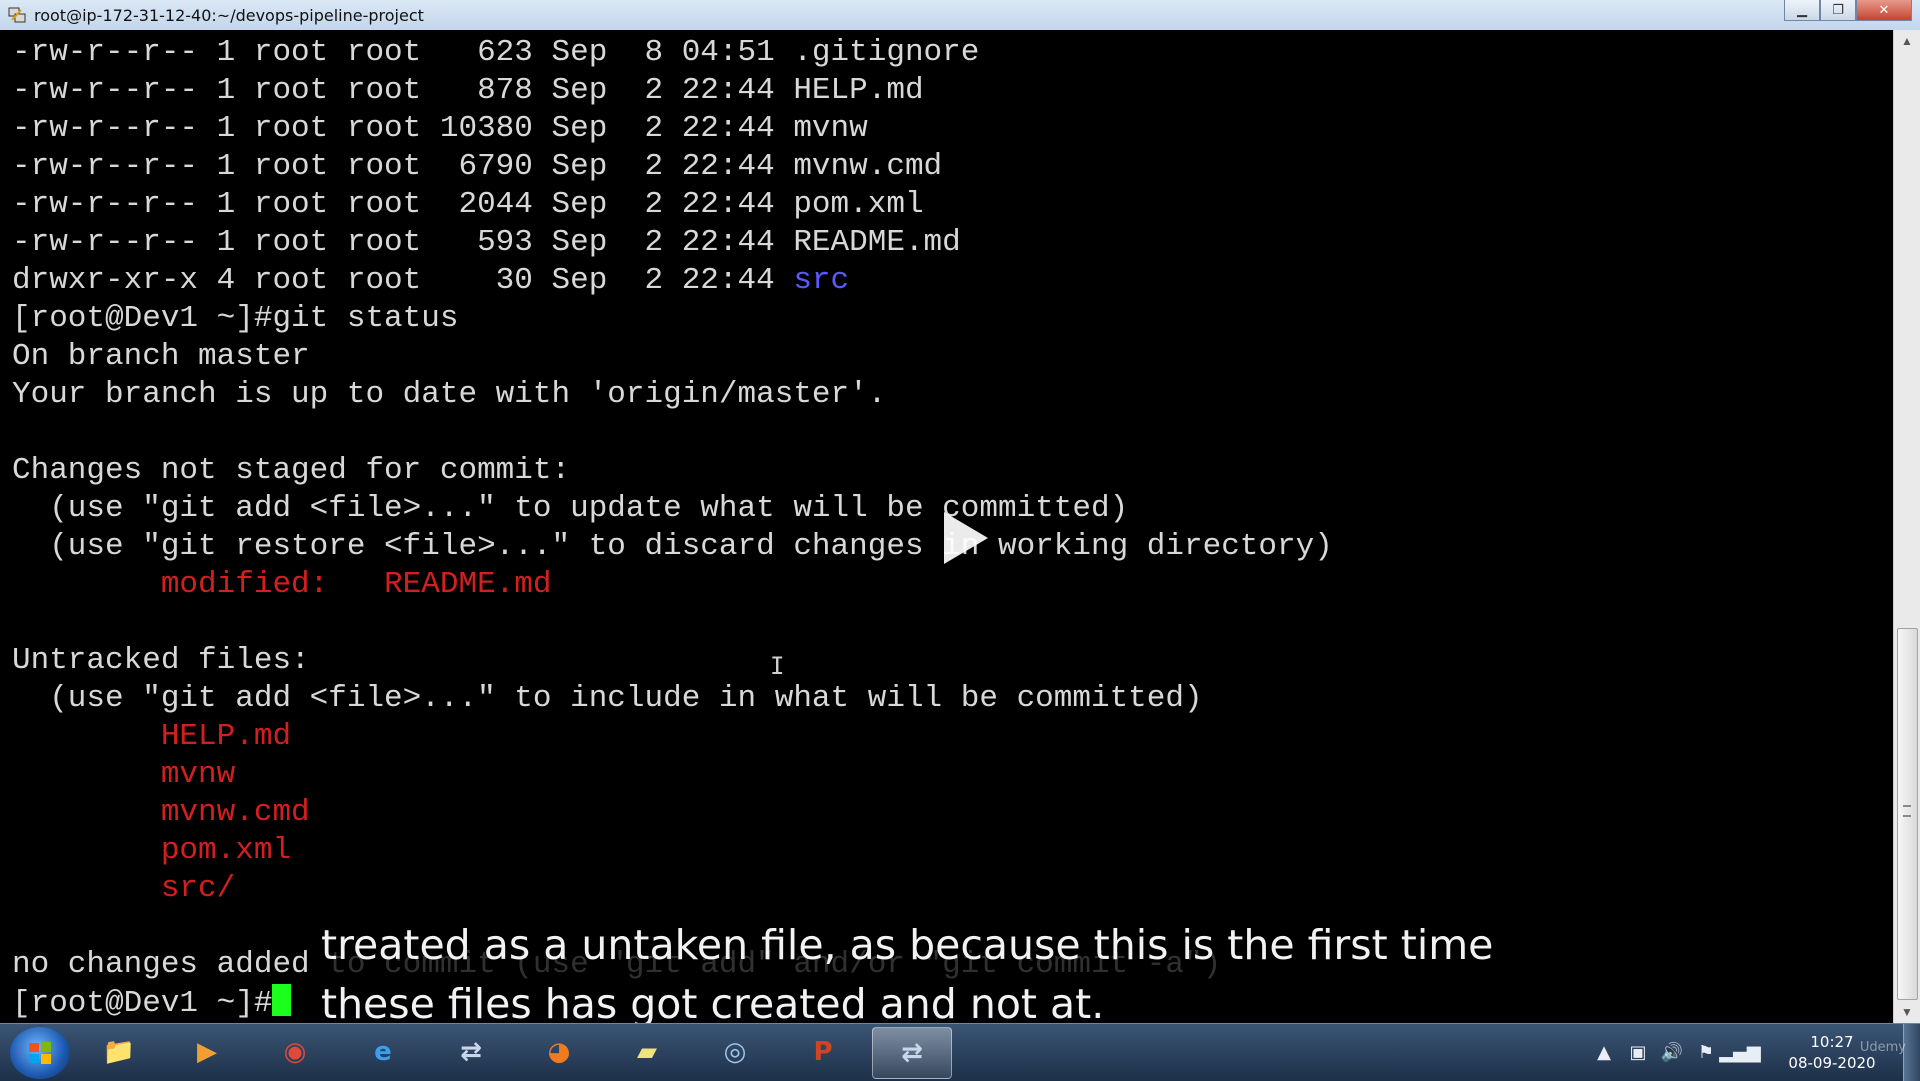  What do you see at coordinates (1882, 1047) in the screenshot?
I see `watermark: Udemy` at bounding box center [1882, 1047].